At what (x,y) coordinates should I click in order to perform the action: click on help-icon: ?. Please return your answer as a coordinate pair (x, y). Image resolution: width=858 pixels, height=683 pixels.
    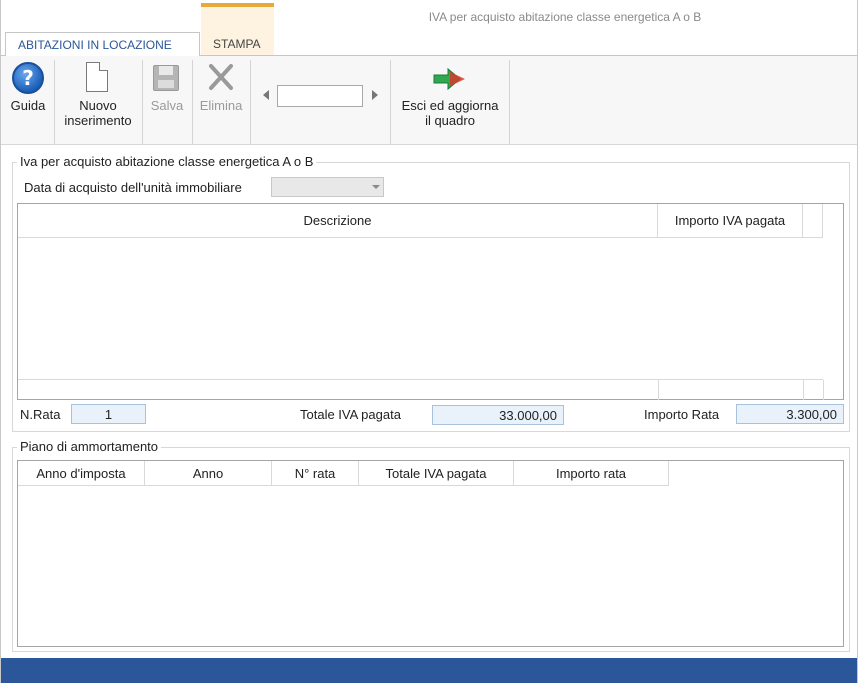
    Looking at the image, I should click on (28, 78).